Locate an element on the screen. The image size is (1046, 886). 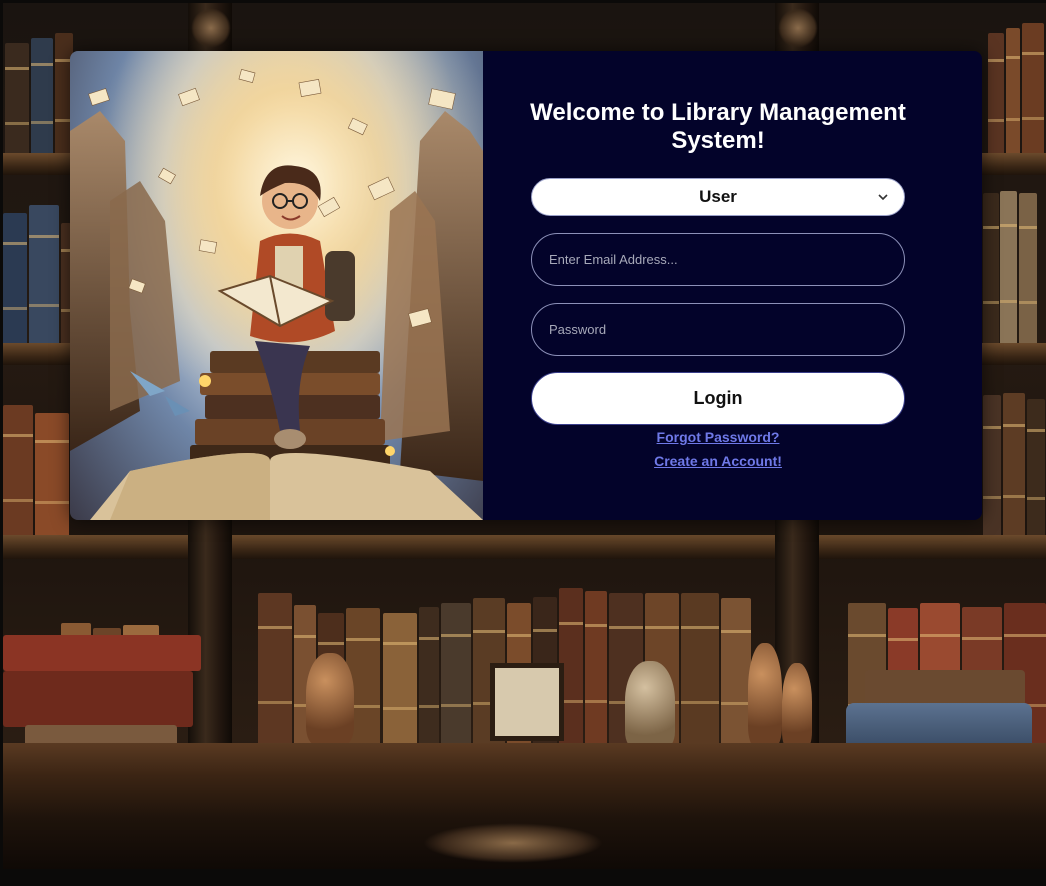
shelf-board is located at coordinates (524, 547).